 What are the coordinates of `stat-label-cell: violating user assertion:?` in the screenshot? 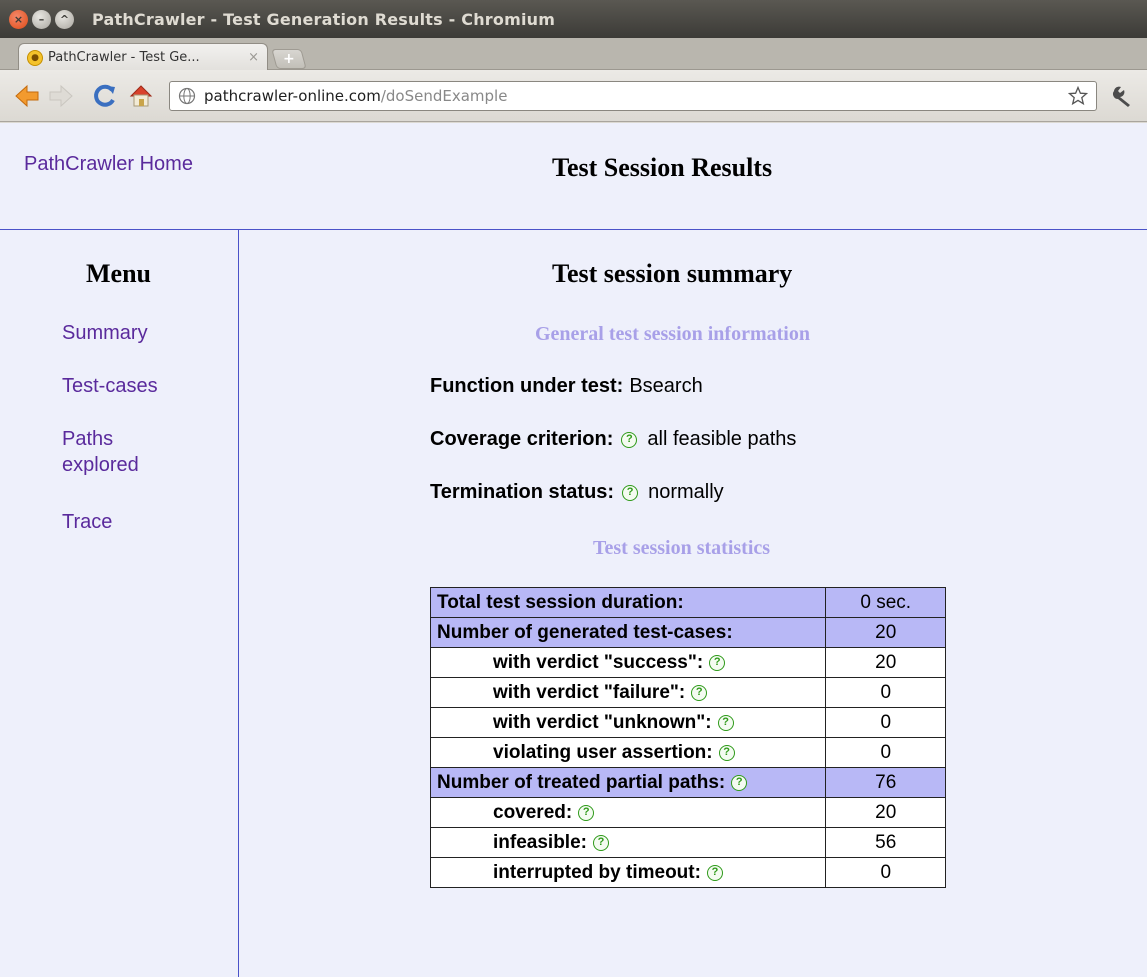 It's located at (628, 752).